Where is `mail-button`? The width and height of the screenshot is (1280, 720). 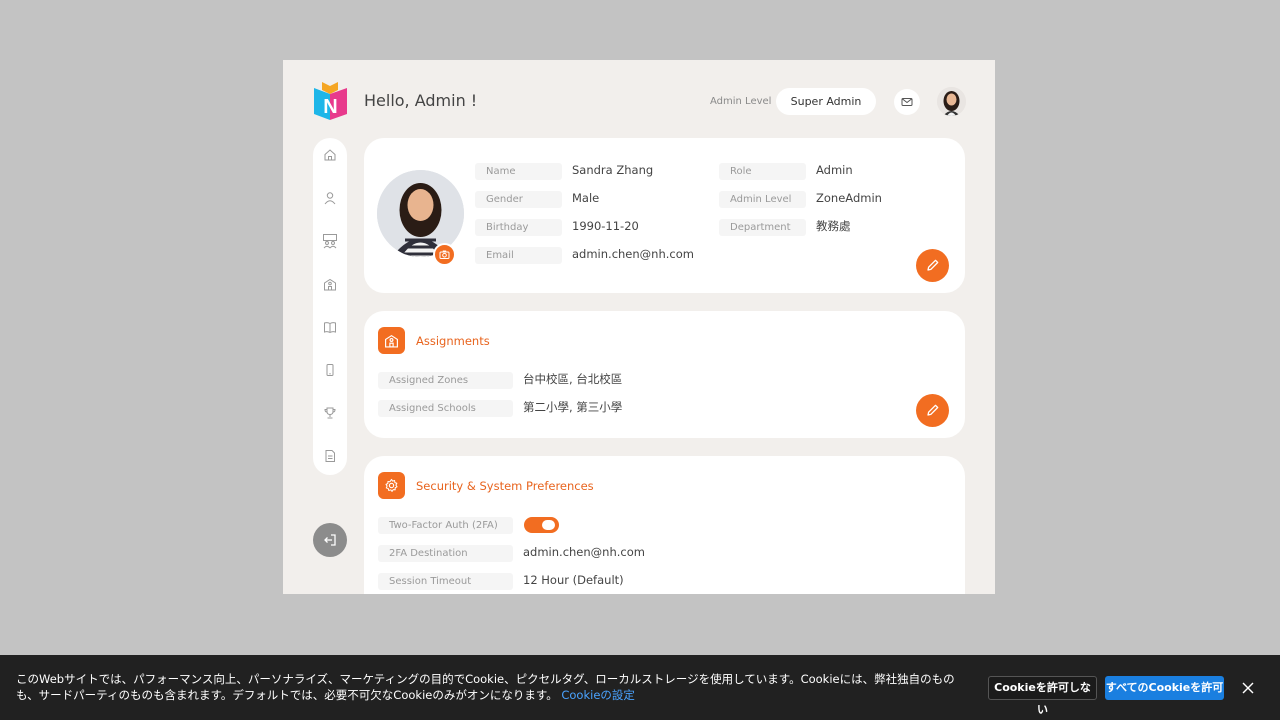 mail-button is located at coordinates (907, 102).